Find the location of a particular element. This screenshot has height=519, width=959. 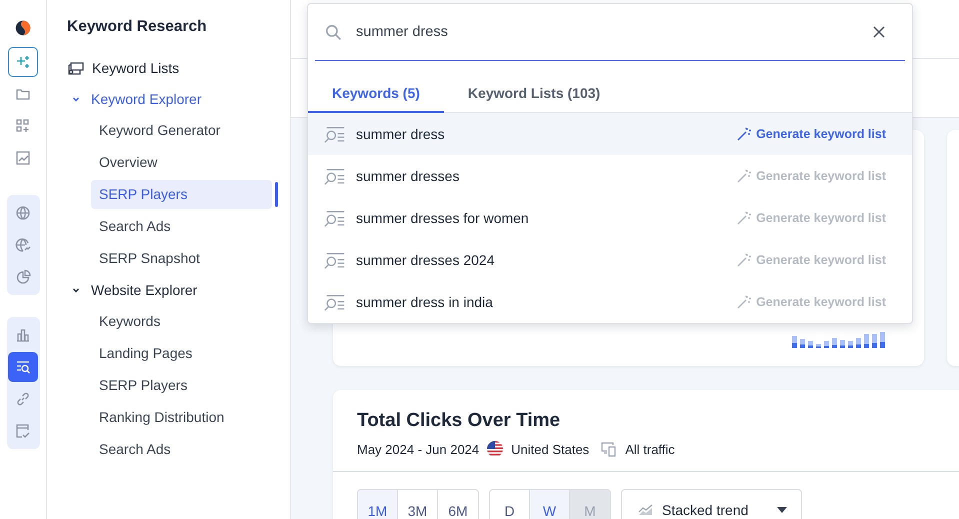

keyword-suggestion: summer dress is located at coordinates (400, 134).